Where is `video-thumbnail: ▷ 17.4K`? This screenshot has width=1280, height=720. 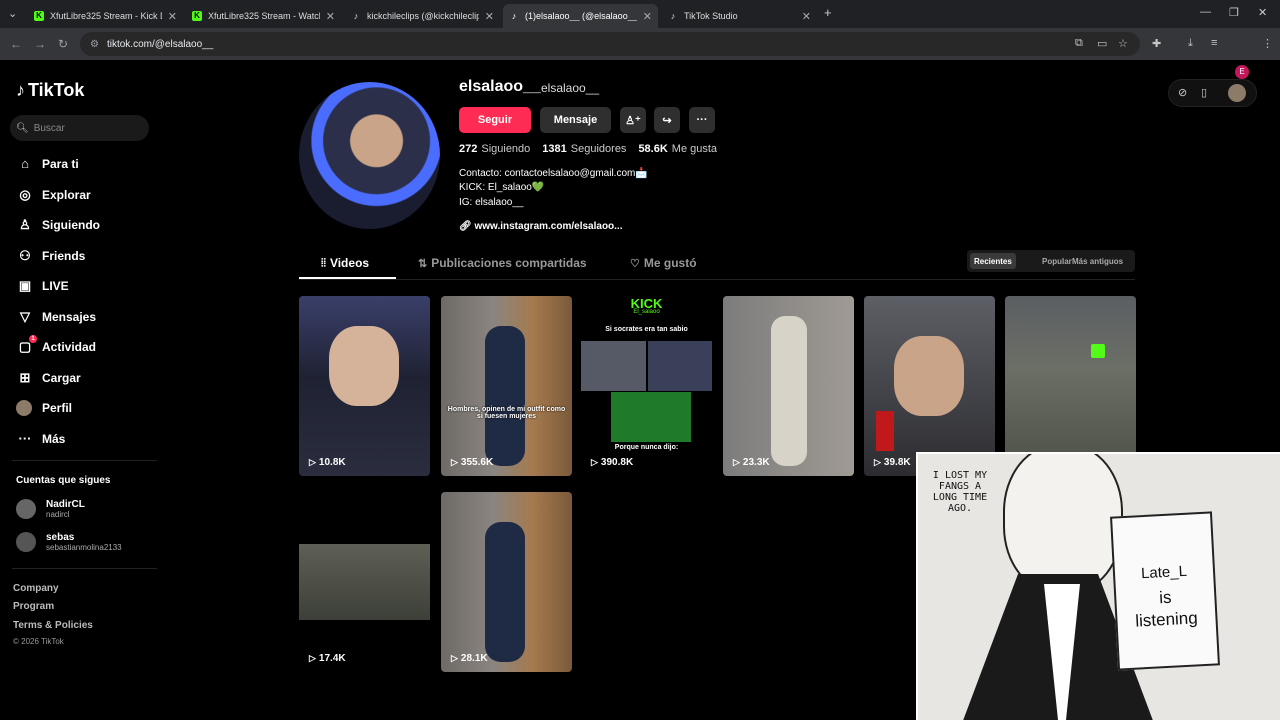 video-thumbnail: ▷ 17.4K is located at coordinates (364, 582).